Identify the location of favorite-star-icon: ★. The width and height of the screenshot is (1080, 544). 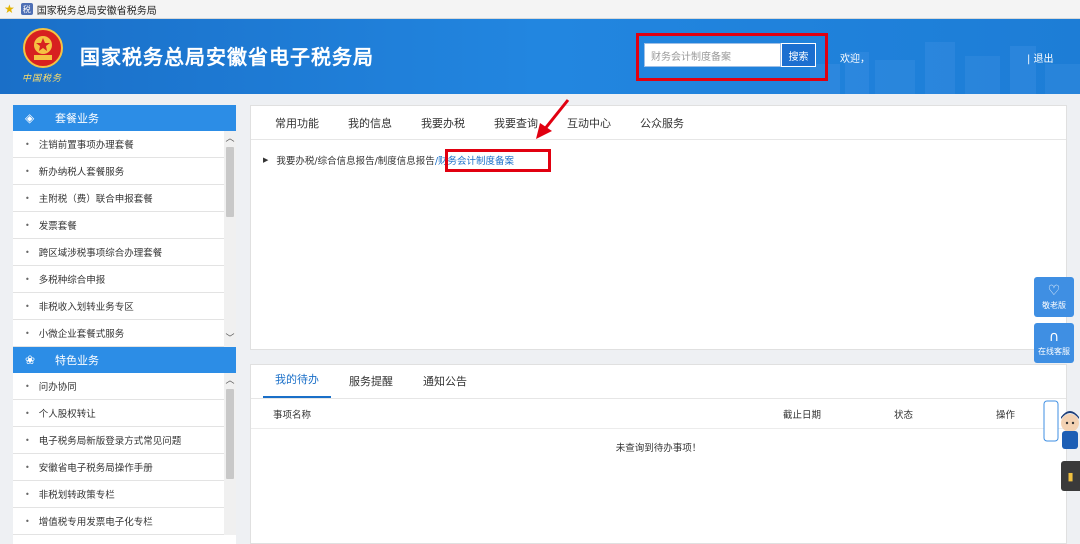
(9, 9).